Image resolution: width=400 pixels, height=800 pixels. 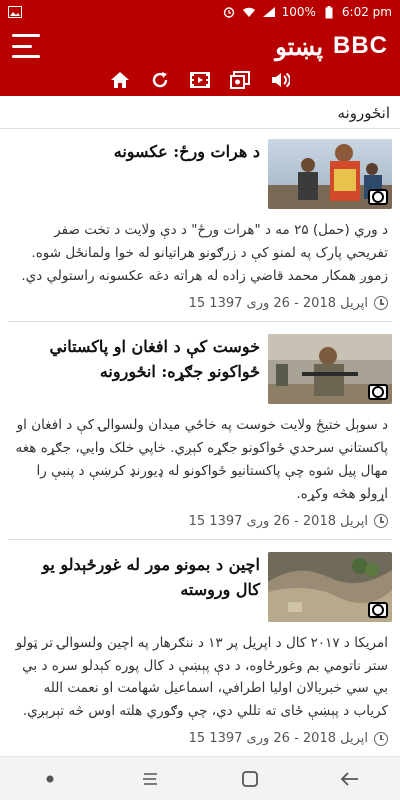 What do you see at coordinates (240, 80) in the screenshot?
I see `photo-gallery-icon` at bounding box center [240, 80].